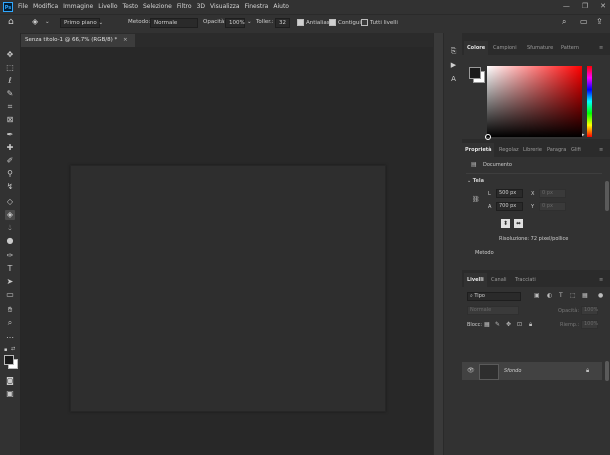 This screenshot has width=610, height=455. Describe the element at coordinates (282, 23) in the screenshot. I see `tolerance-input: 32` at that location.